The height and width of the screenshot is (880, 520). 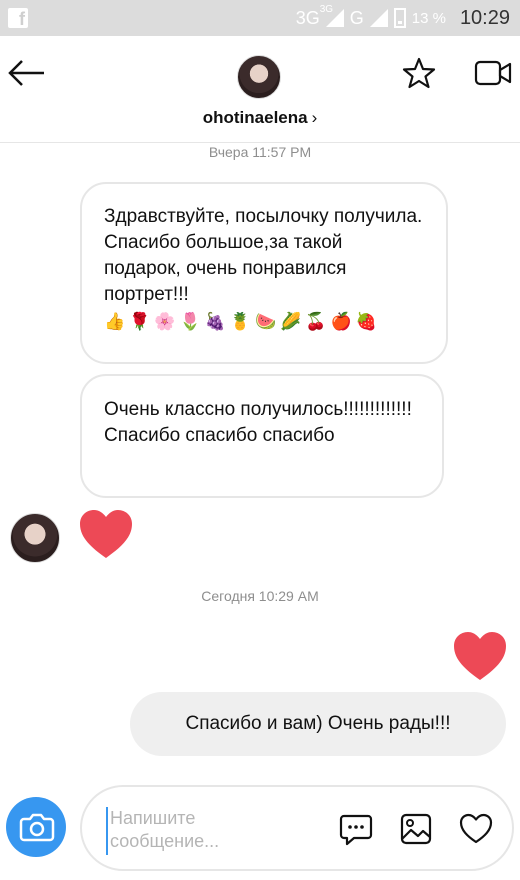 What do you see at coordinates (165, 321) in the screenshot?
I see `blossom-emoji: 🌸` at bounding box center [165, 321].